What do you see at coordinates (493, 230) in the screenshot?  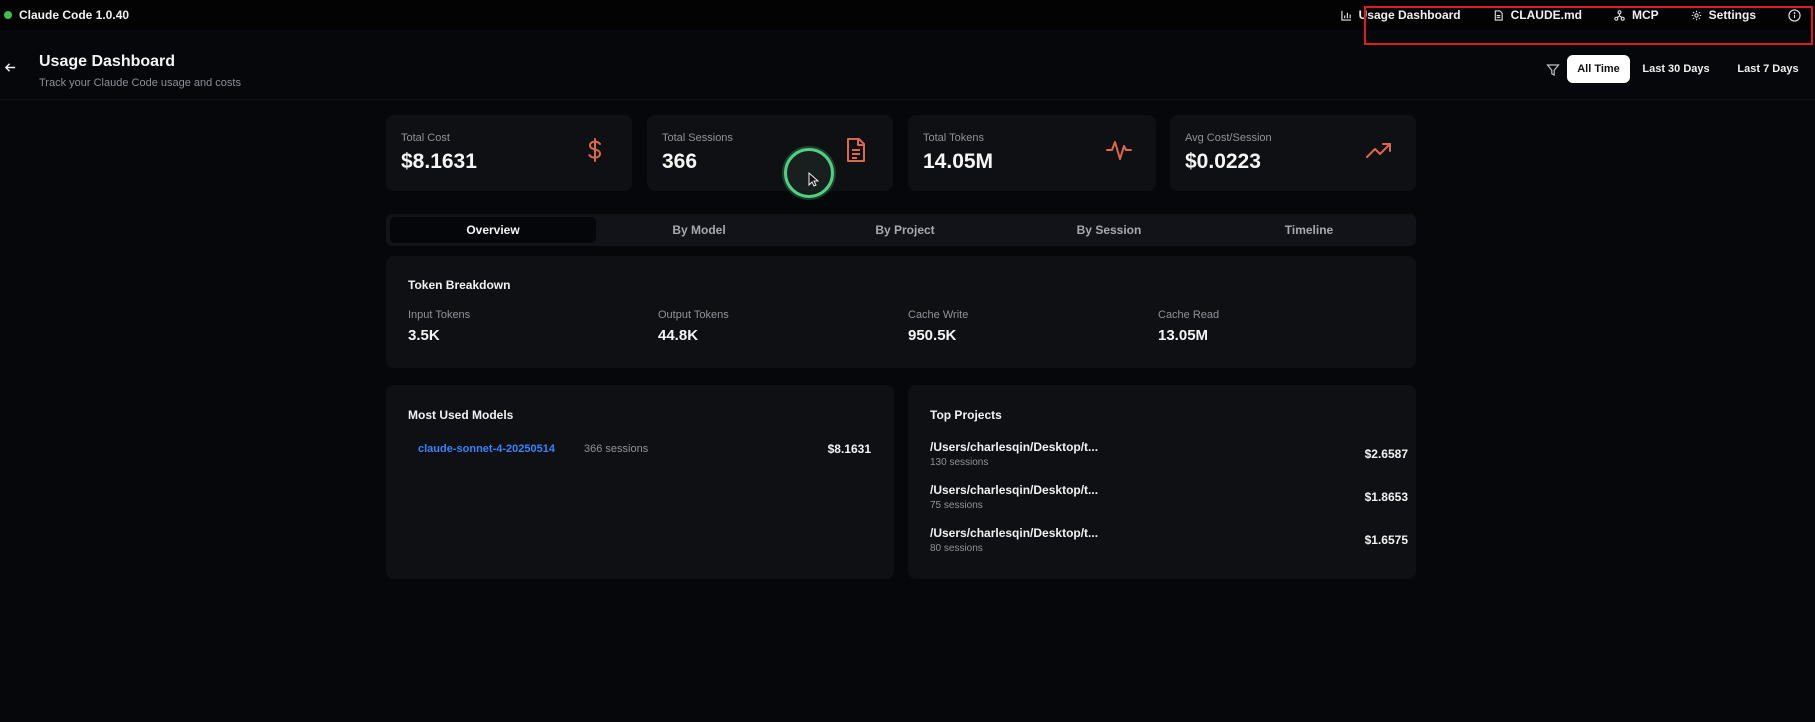 I see `tab-overview: Overview` at bounding box center [493, 230].